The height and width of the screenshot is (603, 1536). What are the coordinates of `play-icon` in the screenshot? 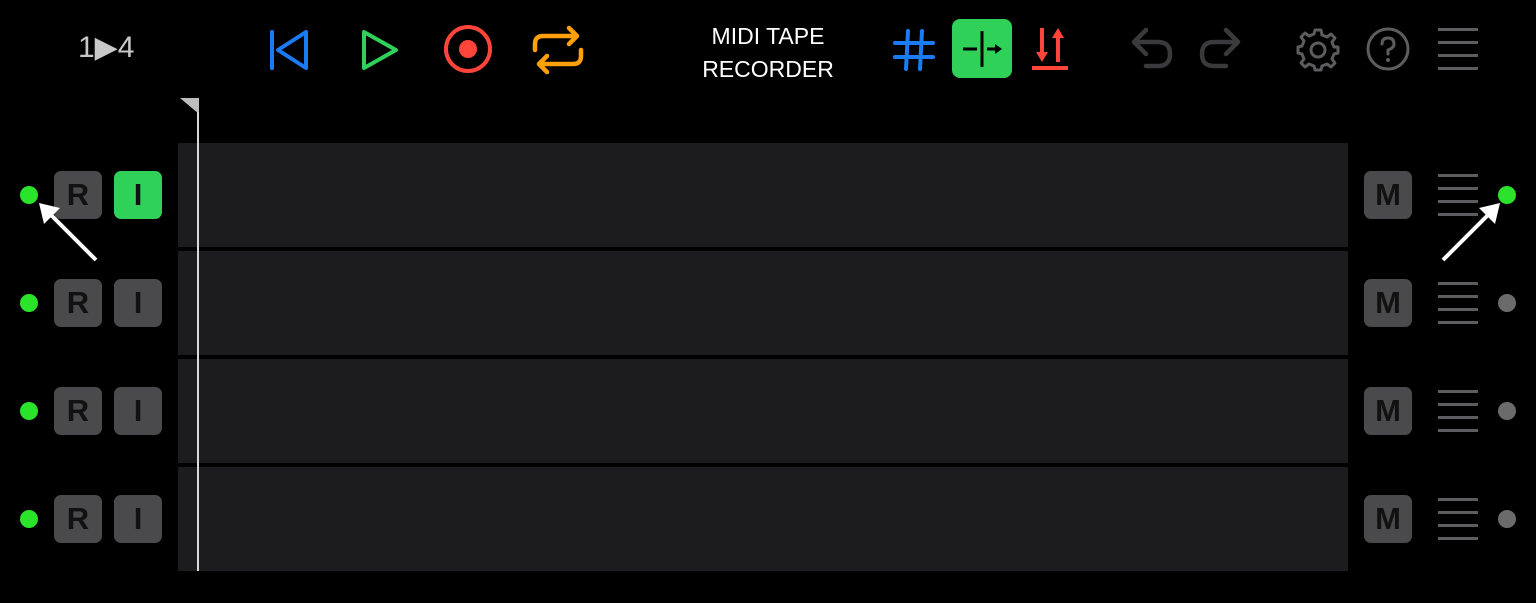 It's located at (378, 50).